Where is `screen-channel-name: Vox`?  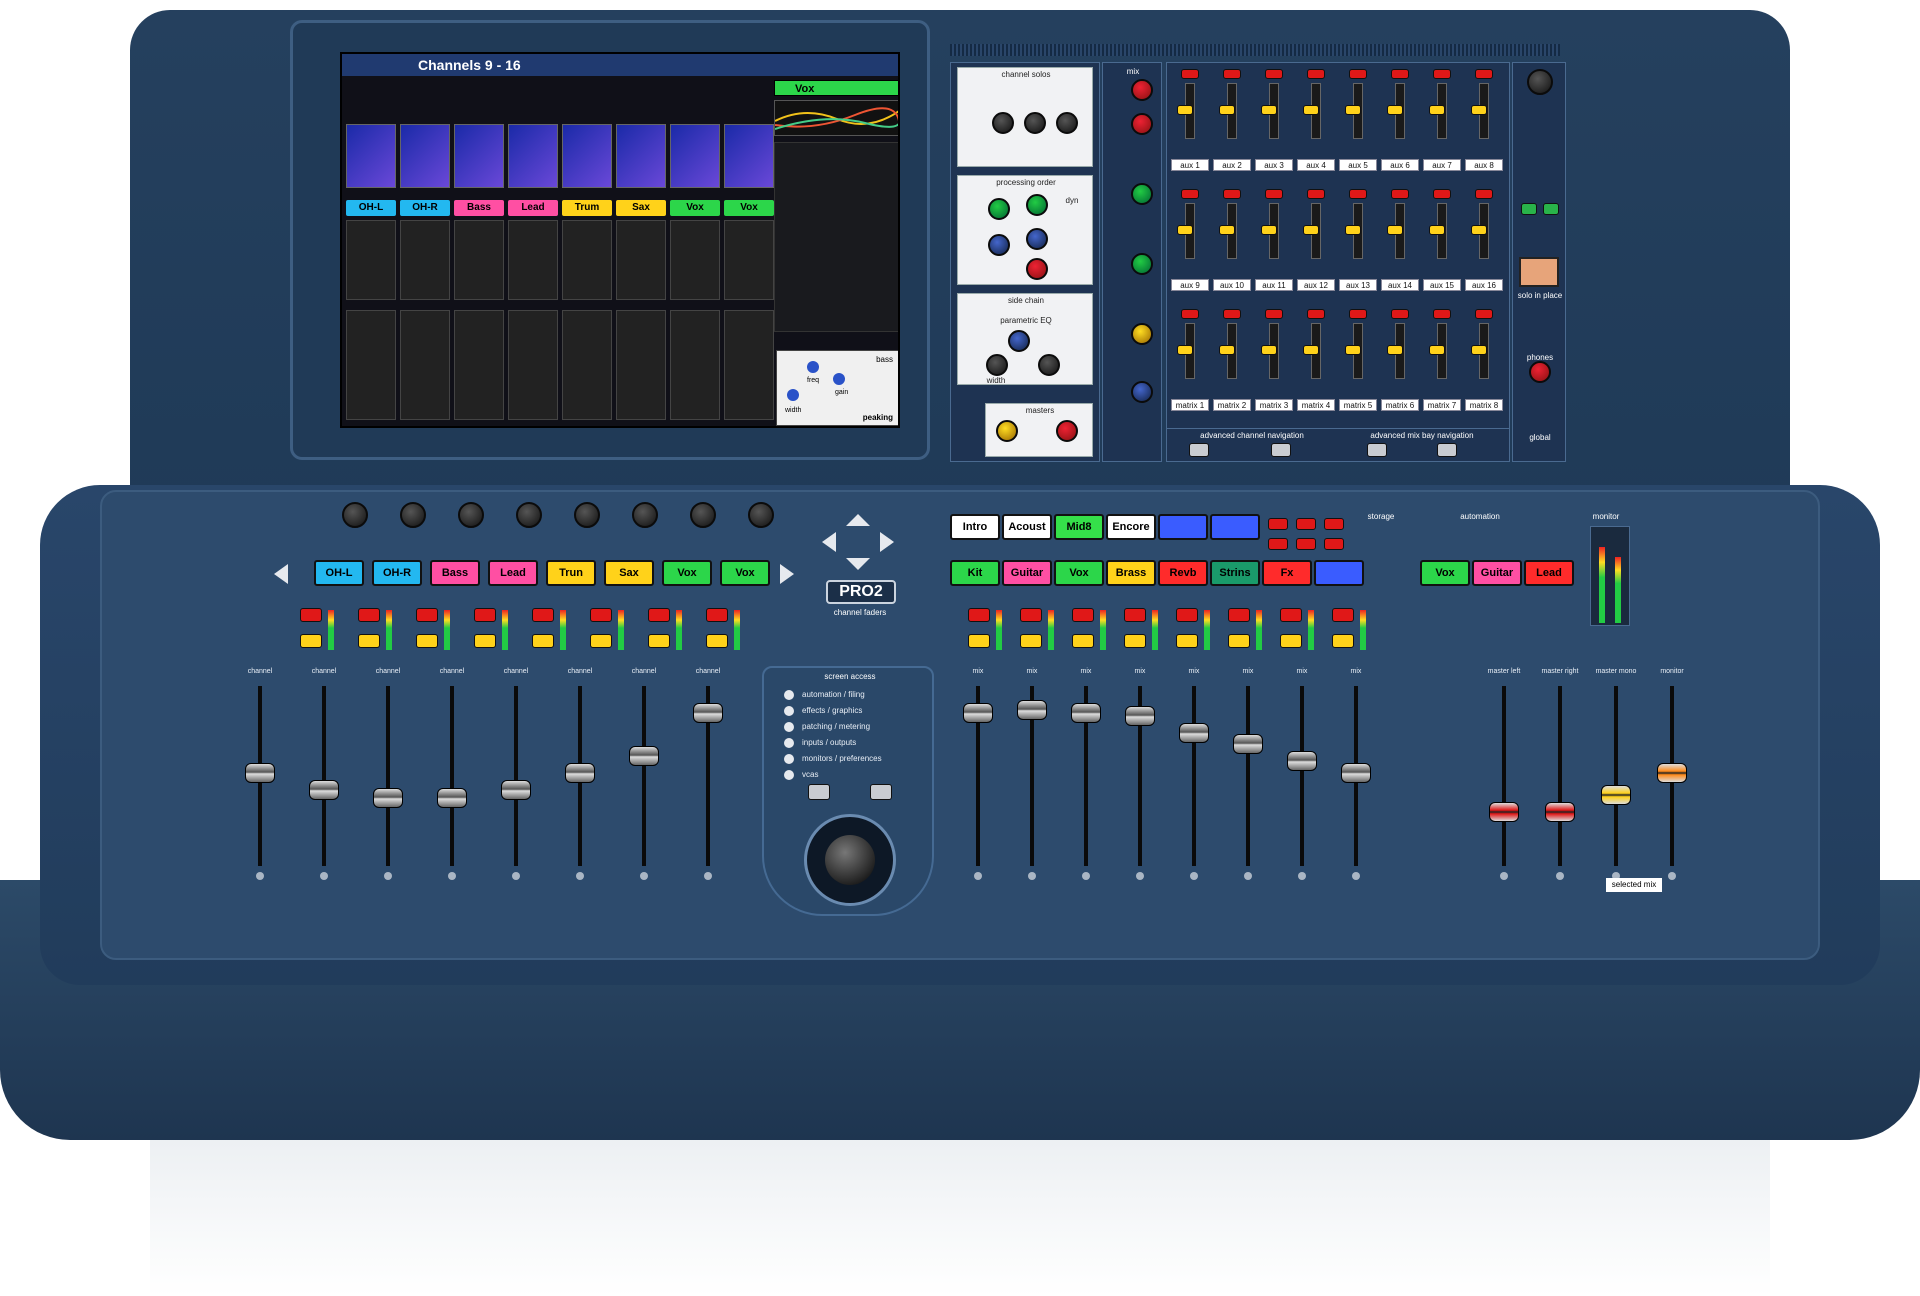 screen-channel-name: Vox is located at coordinates (749, 208).